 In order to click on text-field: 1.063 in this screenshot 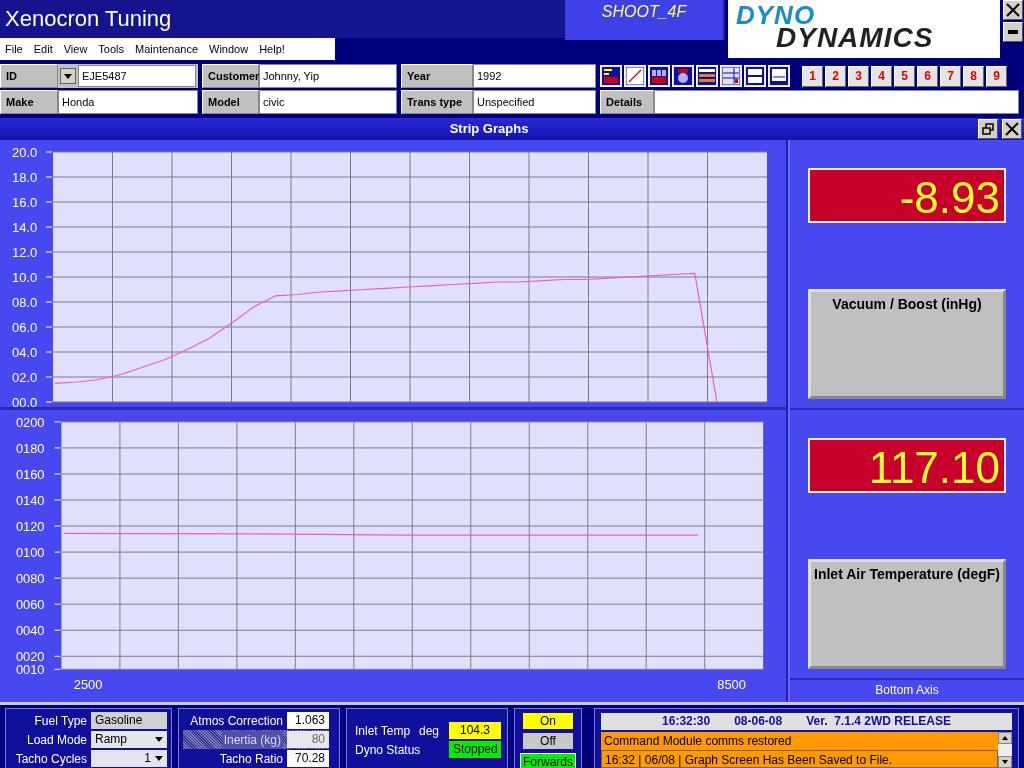, I will do `click(308, 720)`.